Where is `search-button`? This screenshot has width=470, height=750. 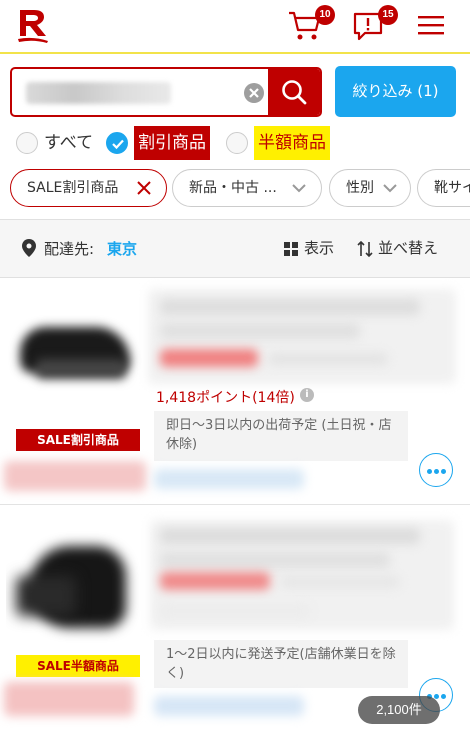
search-button is located at coordinates (294, 92).